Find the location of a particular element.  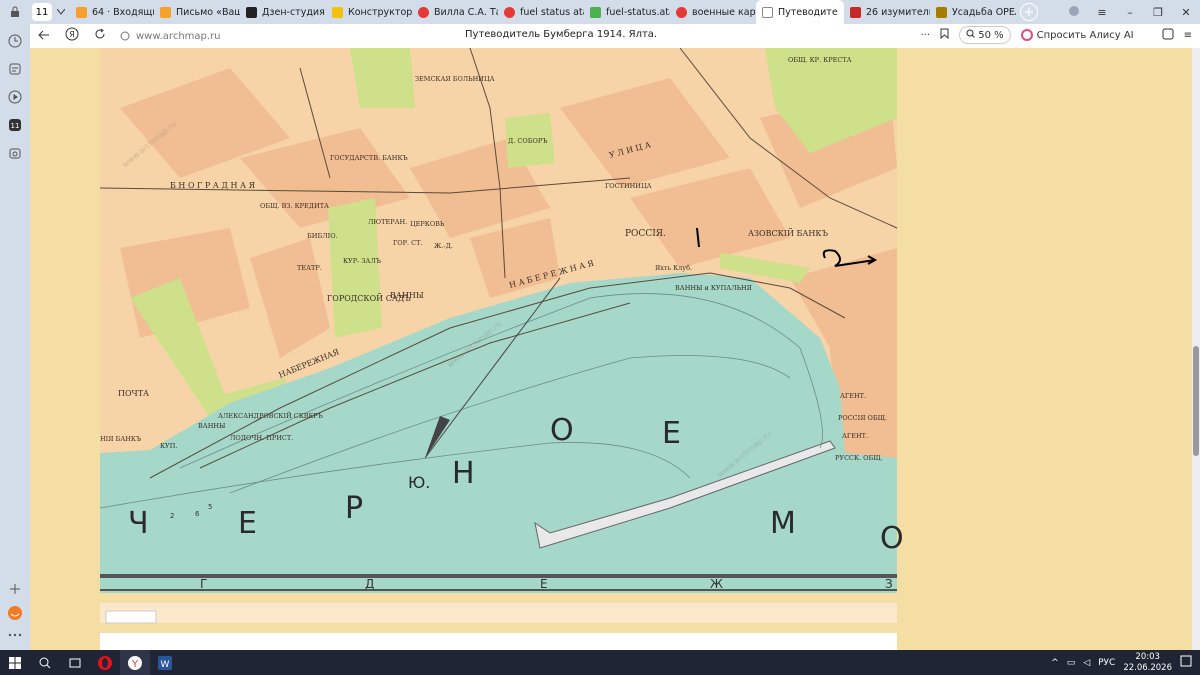

tab-8: военные карты is located at coordinates (713, 12).